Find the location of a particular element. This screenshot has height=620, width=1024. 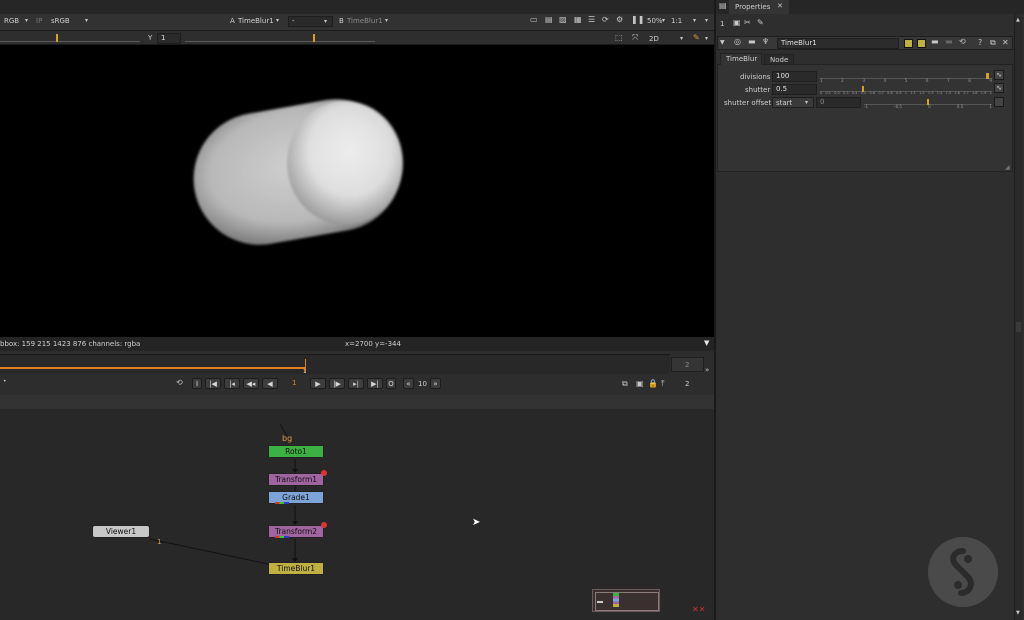

gain-handle is located at coordinates (57, 38).